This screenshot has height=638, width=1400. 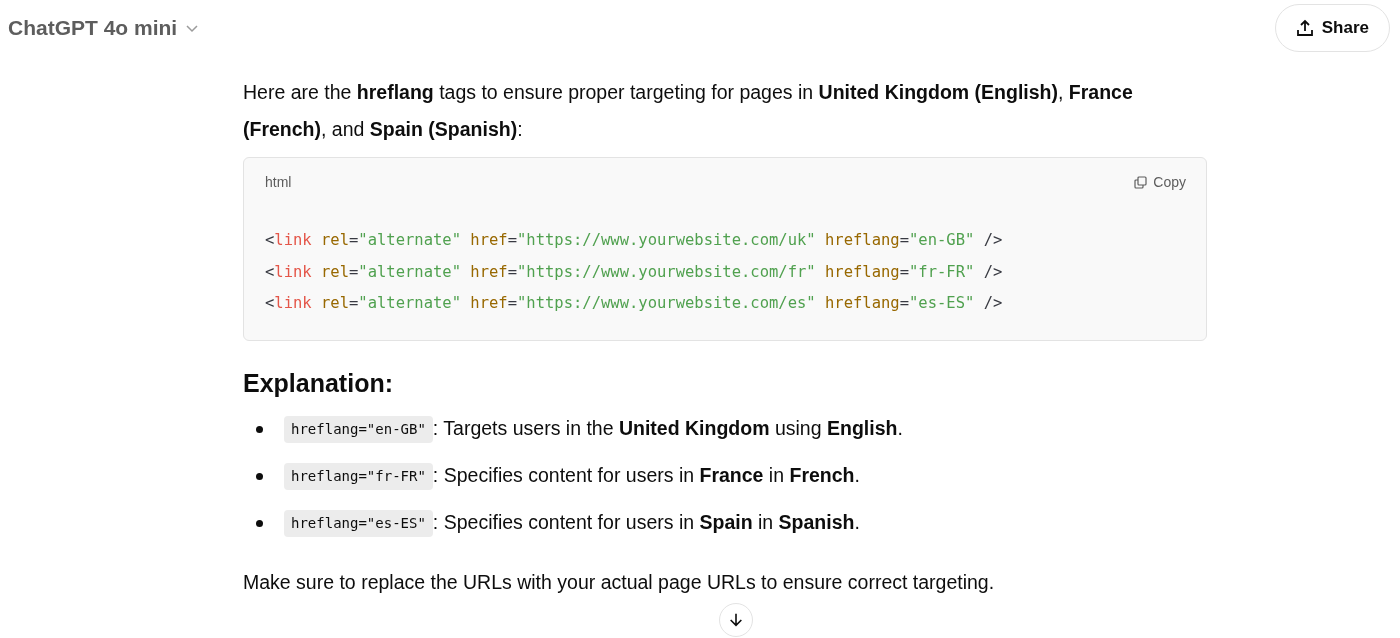 What do you see at coordinates (358, 523) in the screenshot?
I see `inline-code: hreflang="es-ES"` at bounding box center [358, 523].